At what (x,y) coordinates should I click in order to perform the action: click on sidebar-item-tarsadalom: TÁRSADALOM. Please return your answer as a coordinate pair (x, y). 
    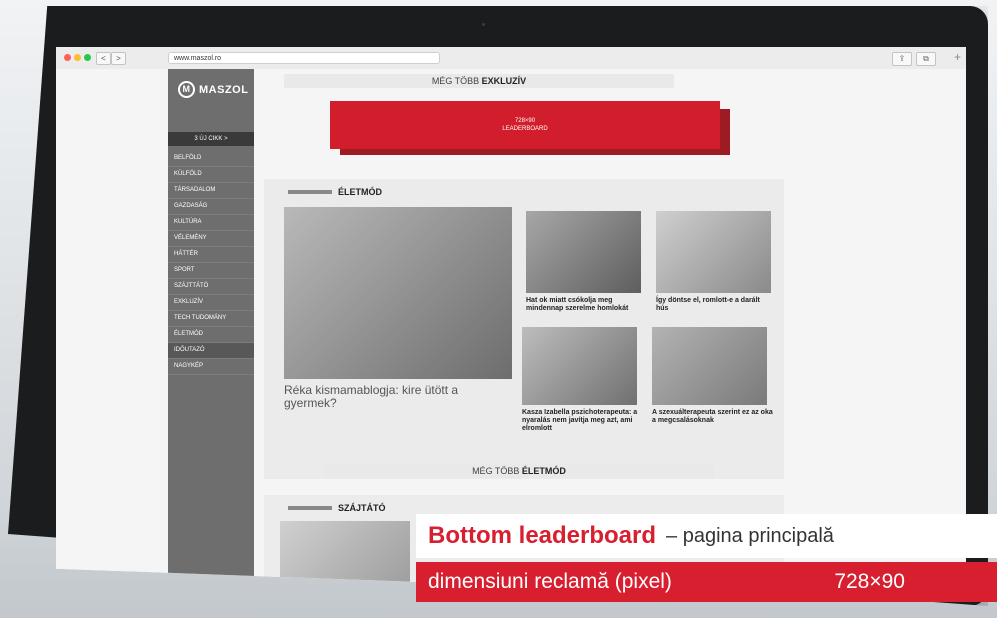
    Looking at the image, I should click on (211, 191).